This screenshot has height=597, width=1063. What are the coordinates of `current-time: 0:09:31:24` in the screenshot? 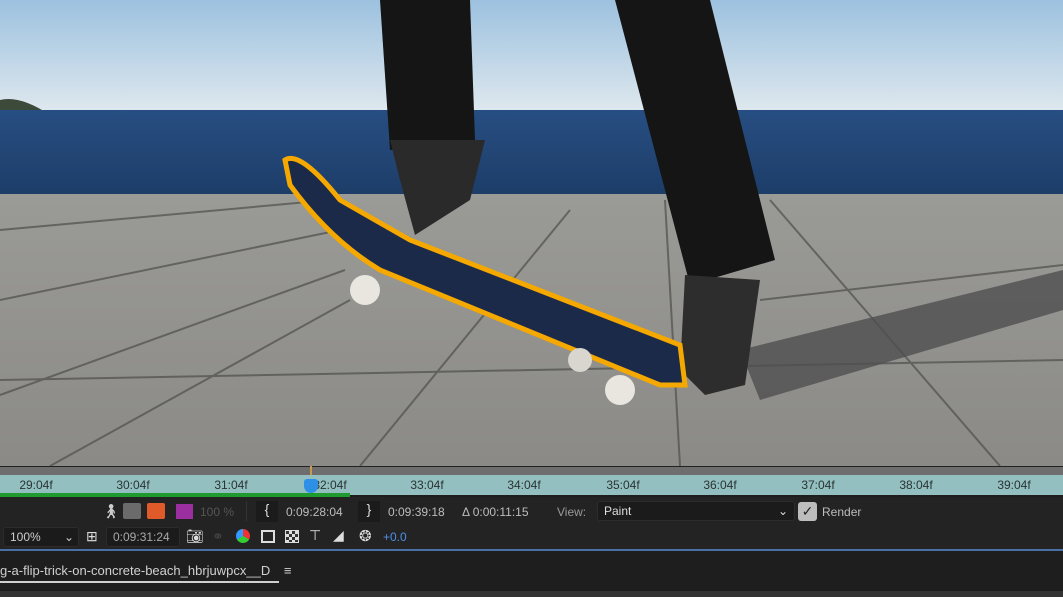 It's located at (141, 537).